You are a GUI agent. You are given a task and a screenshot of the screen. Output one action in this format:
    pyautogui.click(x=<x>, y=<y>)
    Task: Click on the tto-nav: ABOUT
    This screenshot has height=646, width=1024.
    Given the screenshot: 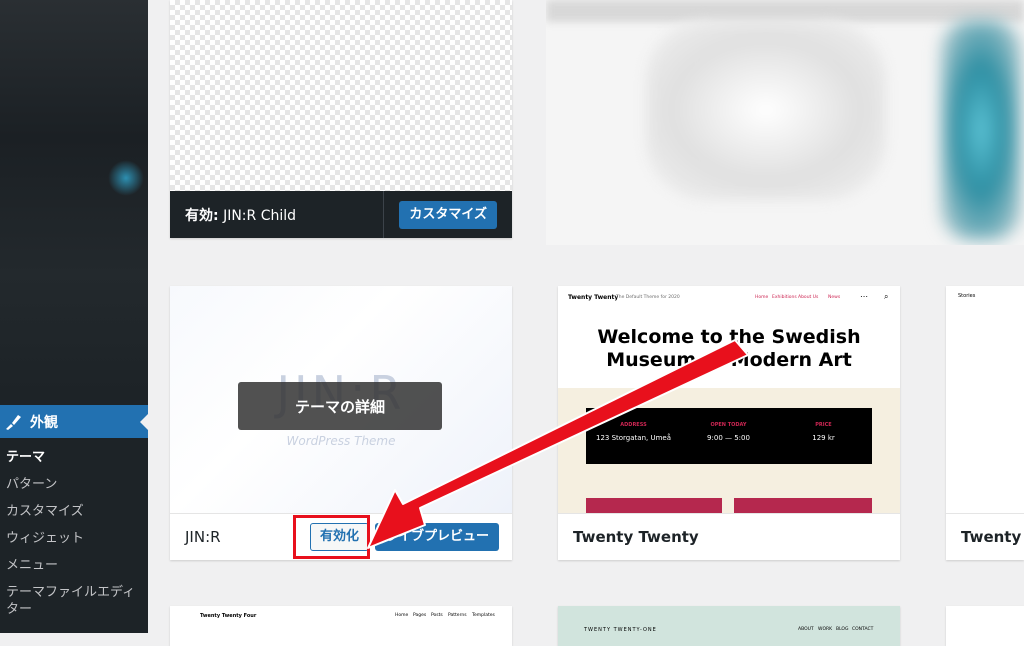 What is the action you would take?
    pyautogui.click(x=806, y=629)
    